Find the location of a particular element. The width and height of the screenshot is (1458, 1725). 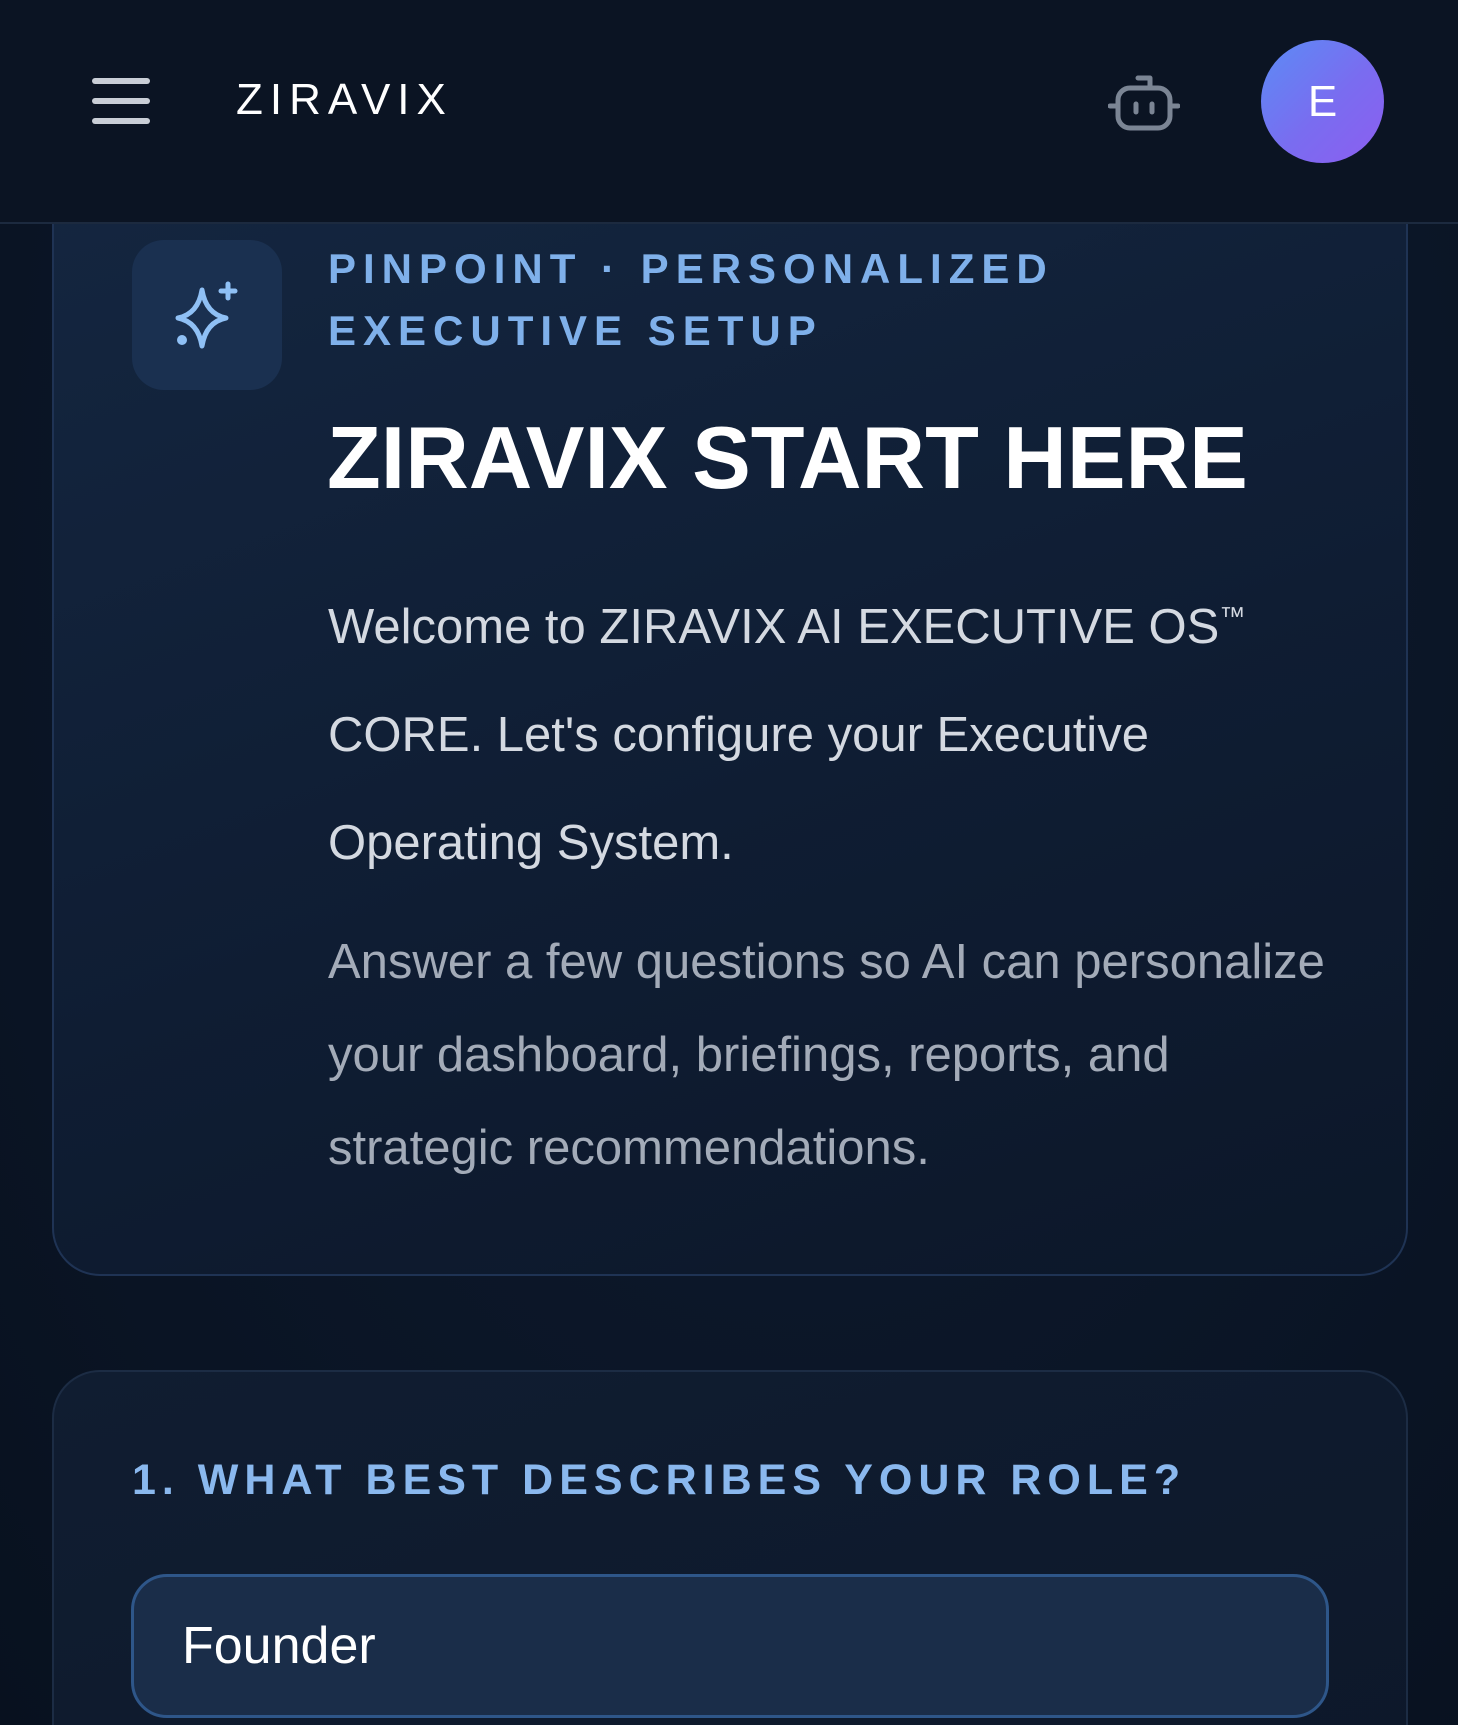

trademark-symbol: ™ is located at coordinates (1232, 616).